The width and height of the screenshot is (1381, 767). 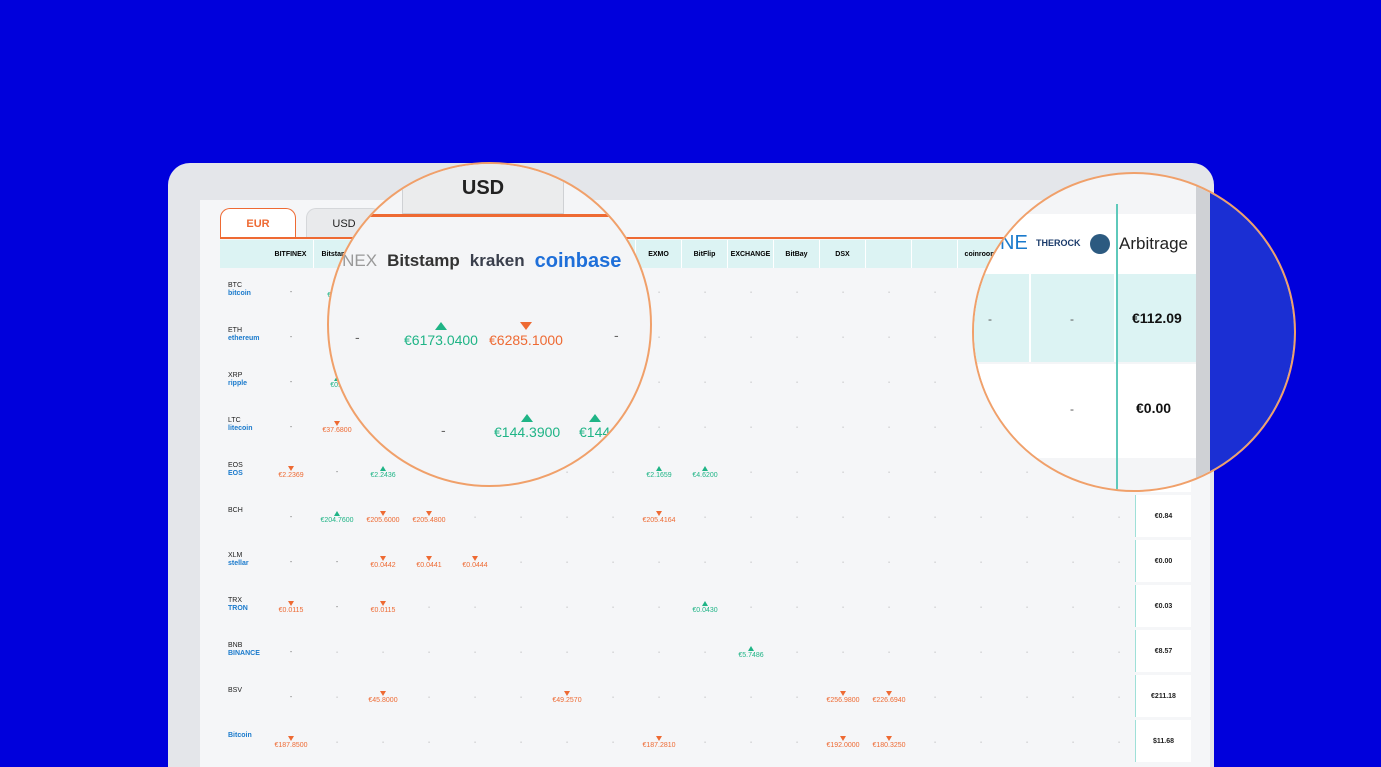 I want to click on price-cell: €204.7600, so click(x=337, y=517).